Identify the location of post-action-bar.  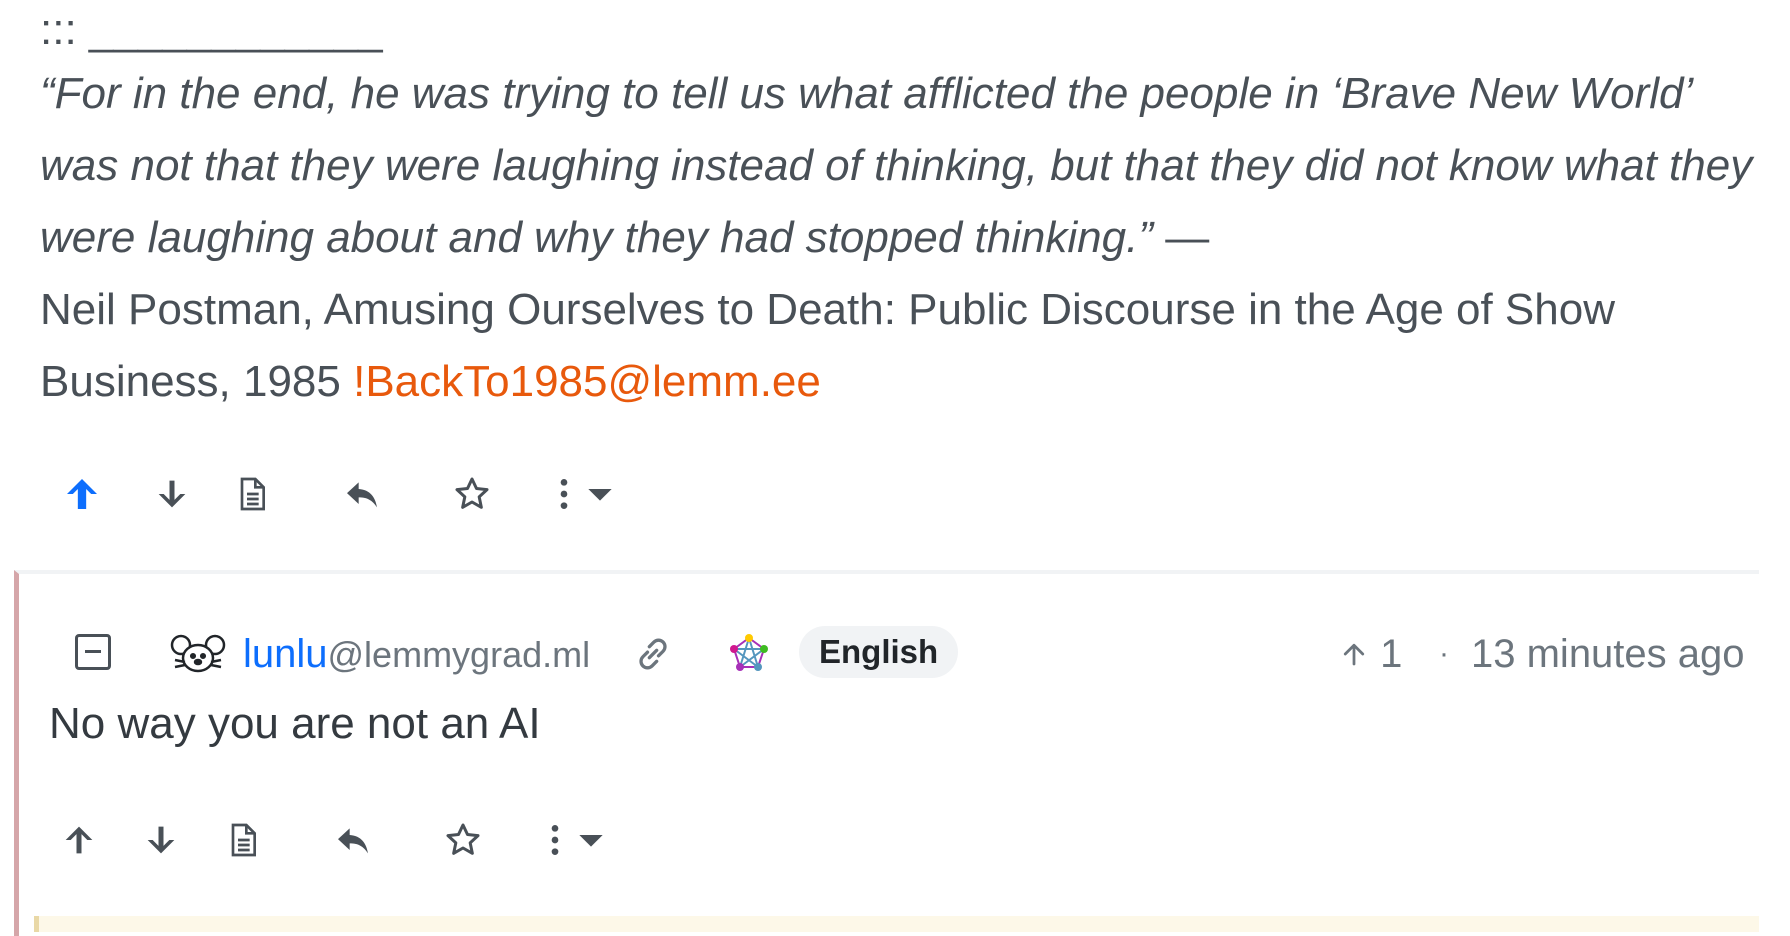
(390, 494).